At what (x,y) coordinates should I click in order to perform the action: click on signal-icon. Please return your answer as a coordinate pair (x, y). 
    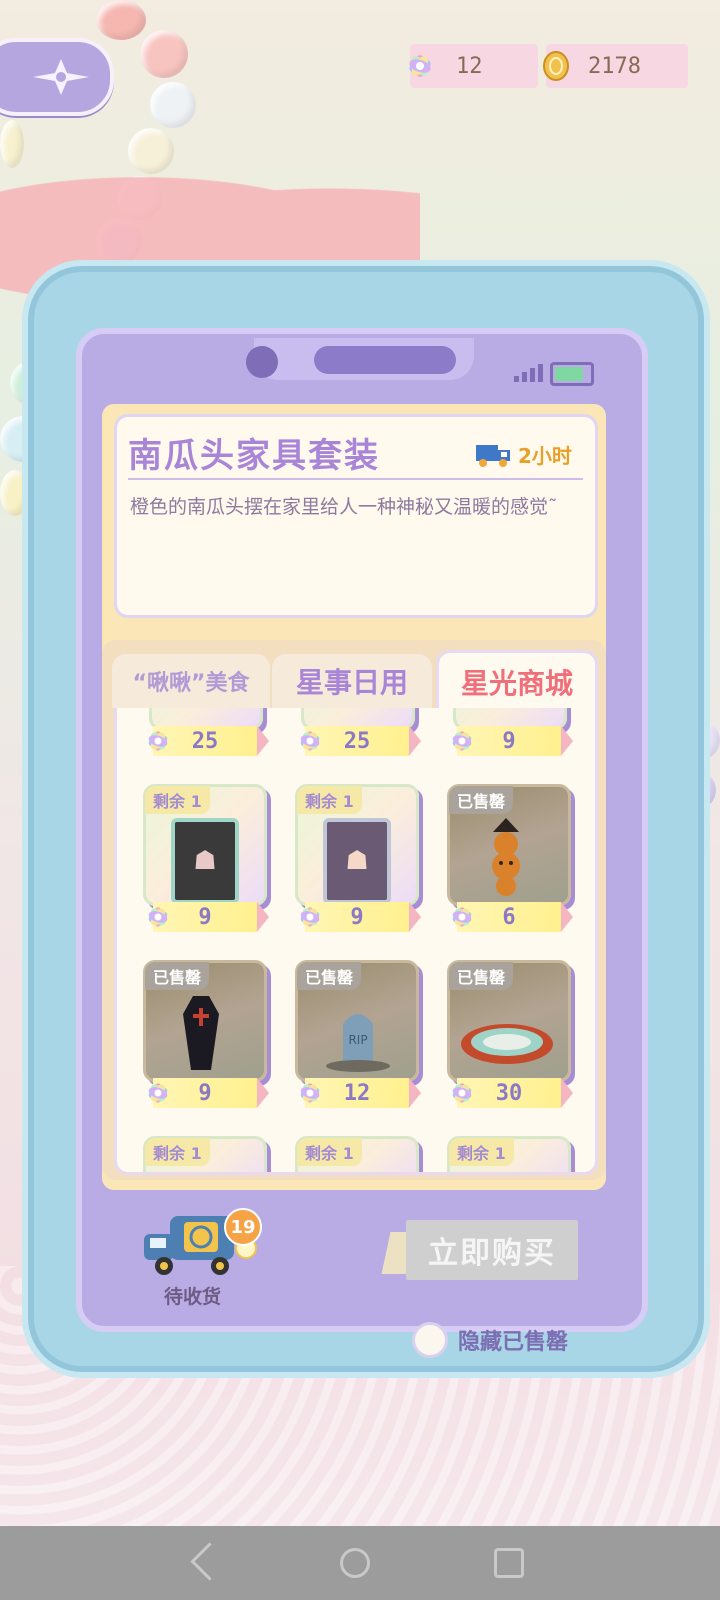
    Looking at the image, I should click on (528, 373).